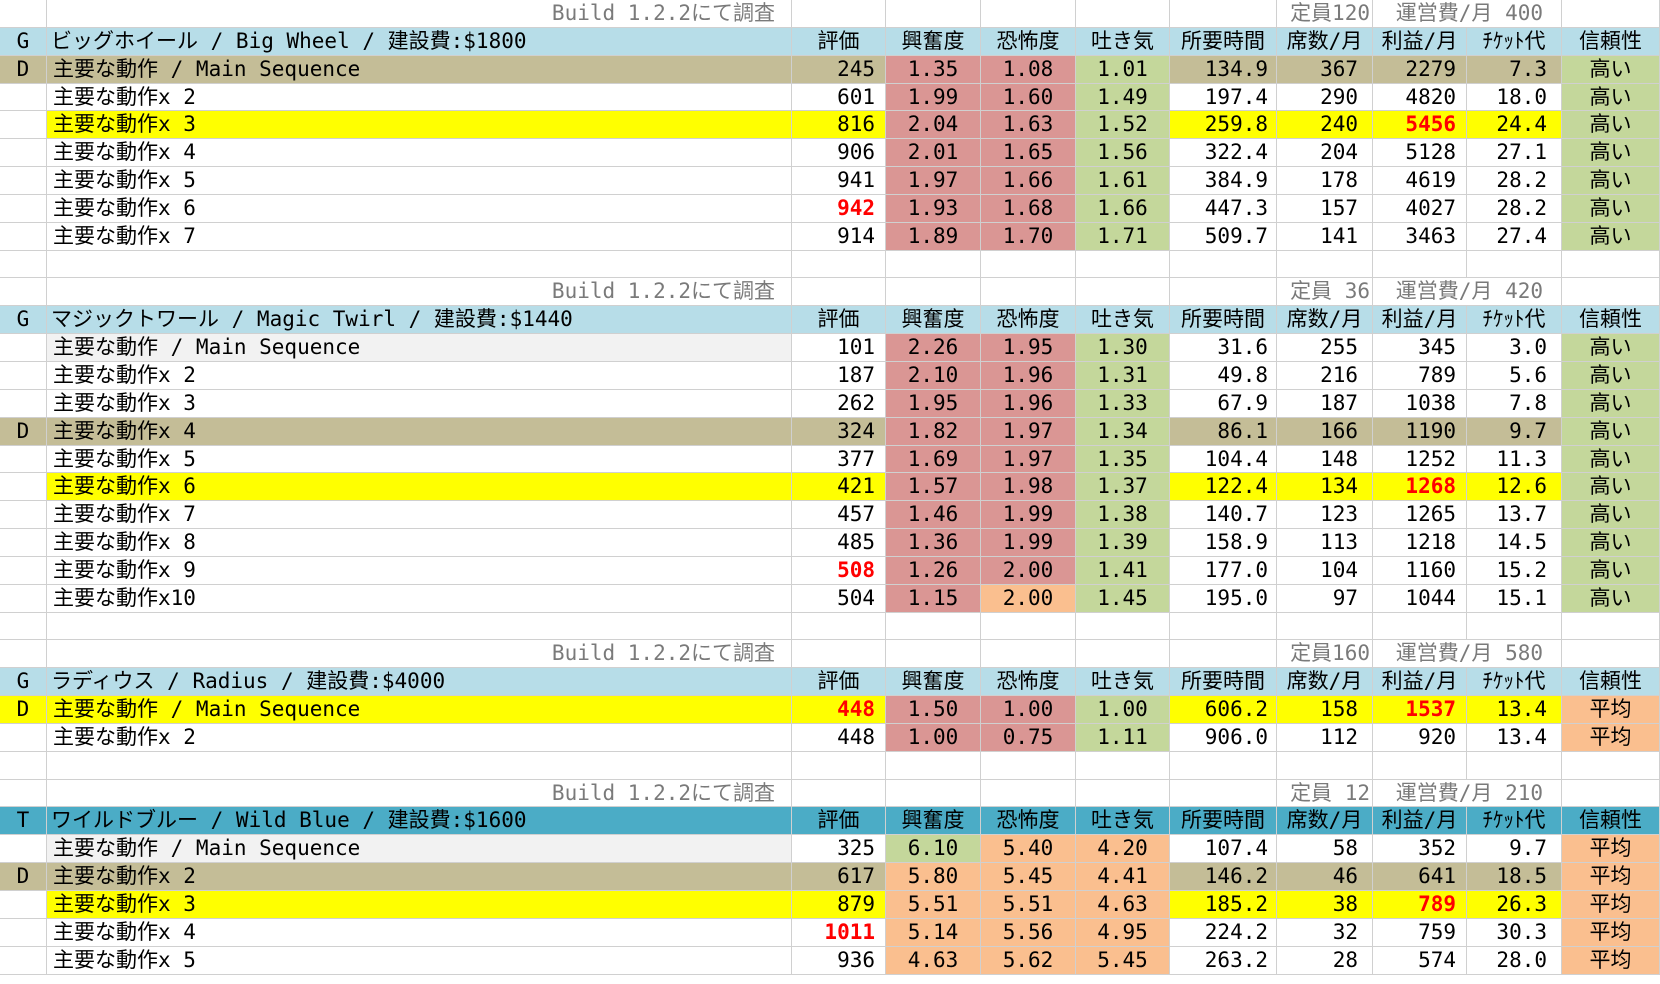  Describe the element at coordinates (1123, 710) in the screenshot. I see `nausea-cell: 1.00` at that location.